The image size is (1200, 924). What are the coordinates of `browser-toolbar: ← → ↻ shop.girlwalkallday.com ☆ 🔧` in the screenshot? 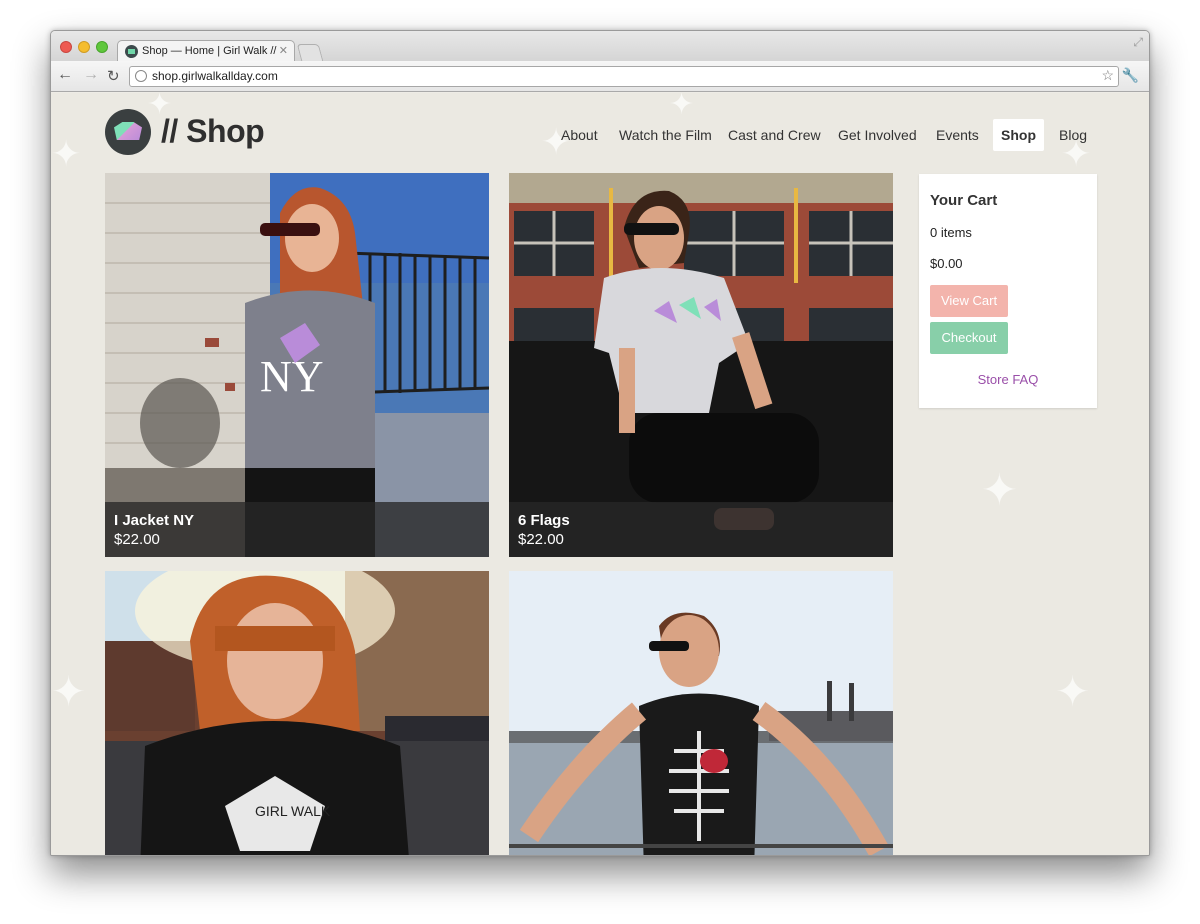 It's located at (600, 76).